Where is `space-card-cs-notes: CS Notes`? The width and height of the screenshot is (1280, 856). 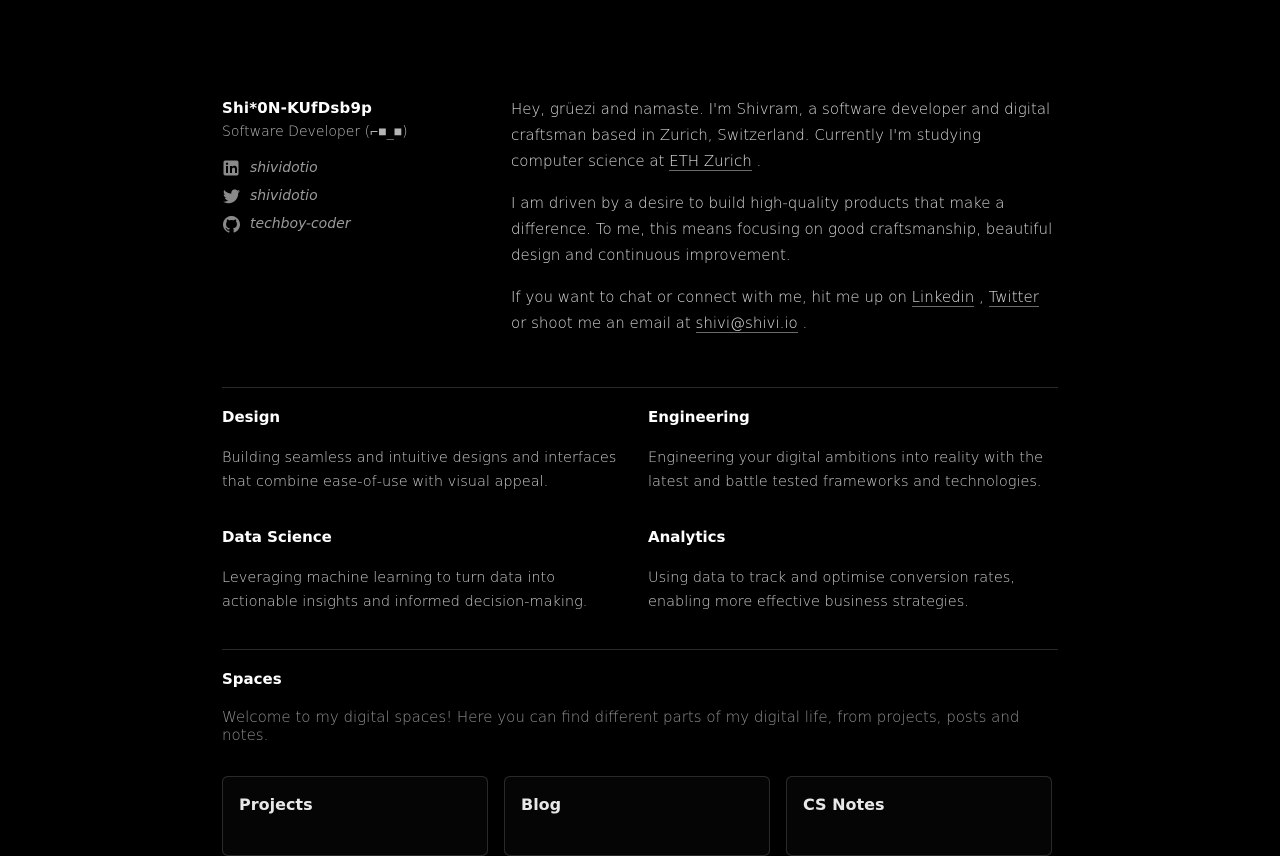 space-card-cs-notes: CS Notes is located at coordinates (919, 816).